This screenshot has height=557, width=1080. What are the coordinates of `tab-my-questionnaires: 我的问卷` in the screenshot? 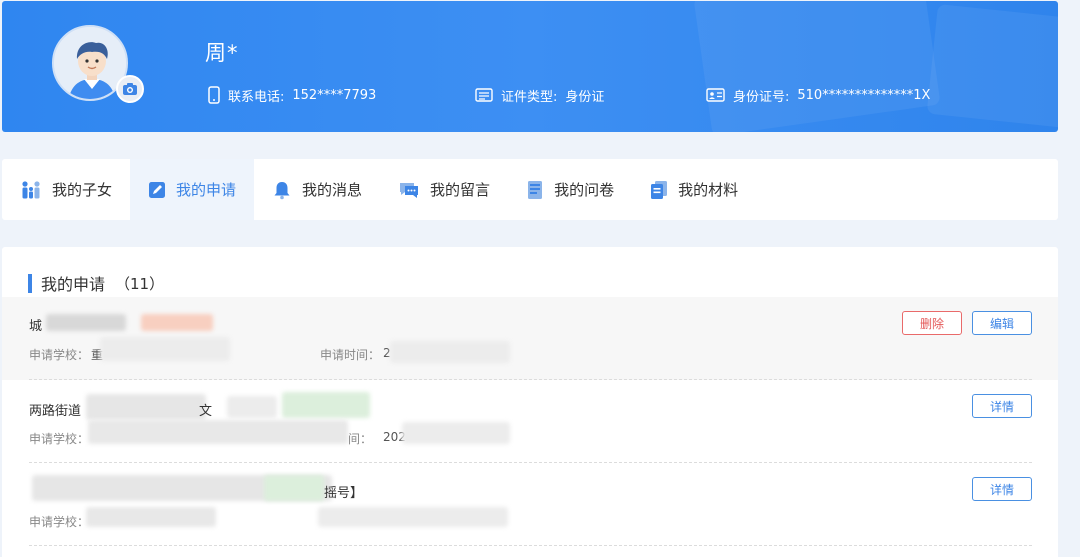 It's located at (570, 189).